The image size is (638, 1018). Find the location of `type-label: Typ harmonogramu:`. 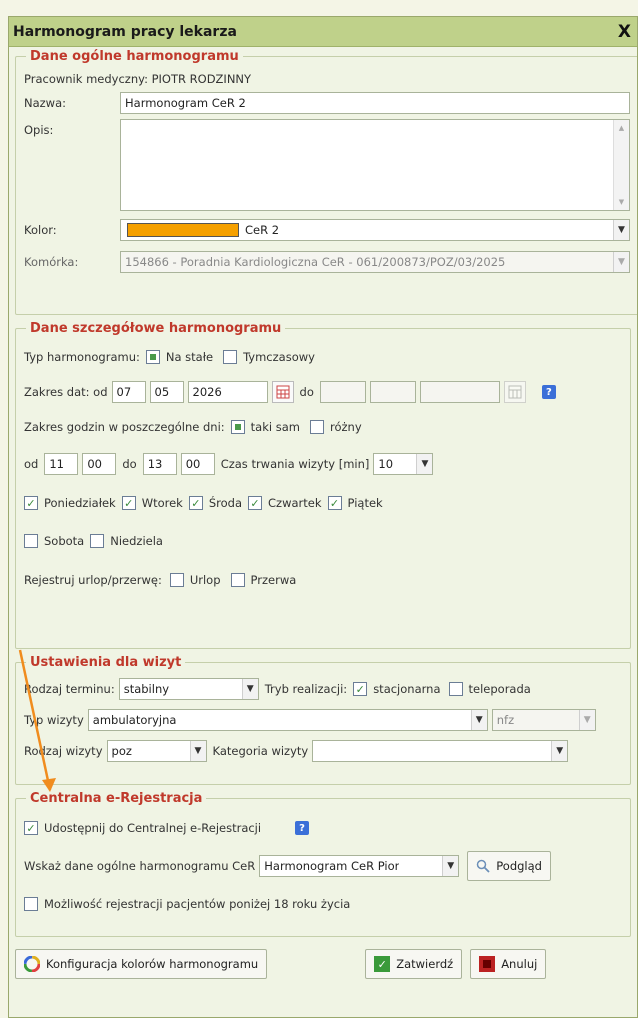

type-label: Typ harmonogramu: is located at coordinates (82, 357).